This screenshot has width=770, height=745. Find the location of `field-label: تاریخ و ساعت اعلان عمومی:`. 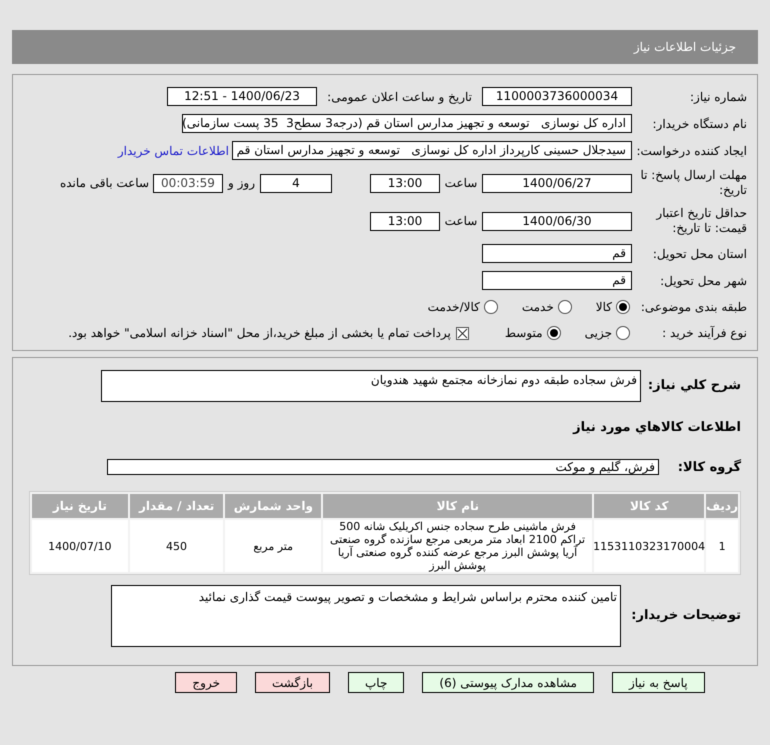

field-label: تاریخ و ساعت اعلان عمومی: is located at coordinates (399, 97).